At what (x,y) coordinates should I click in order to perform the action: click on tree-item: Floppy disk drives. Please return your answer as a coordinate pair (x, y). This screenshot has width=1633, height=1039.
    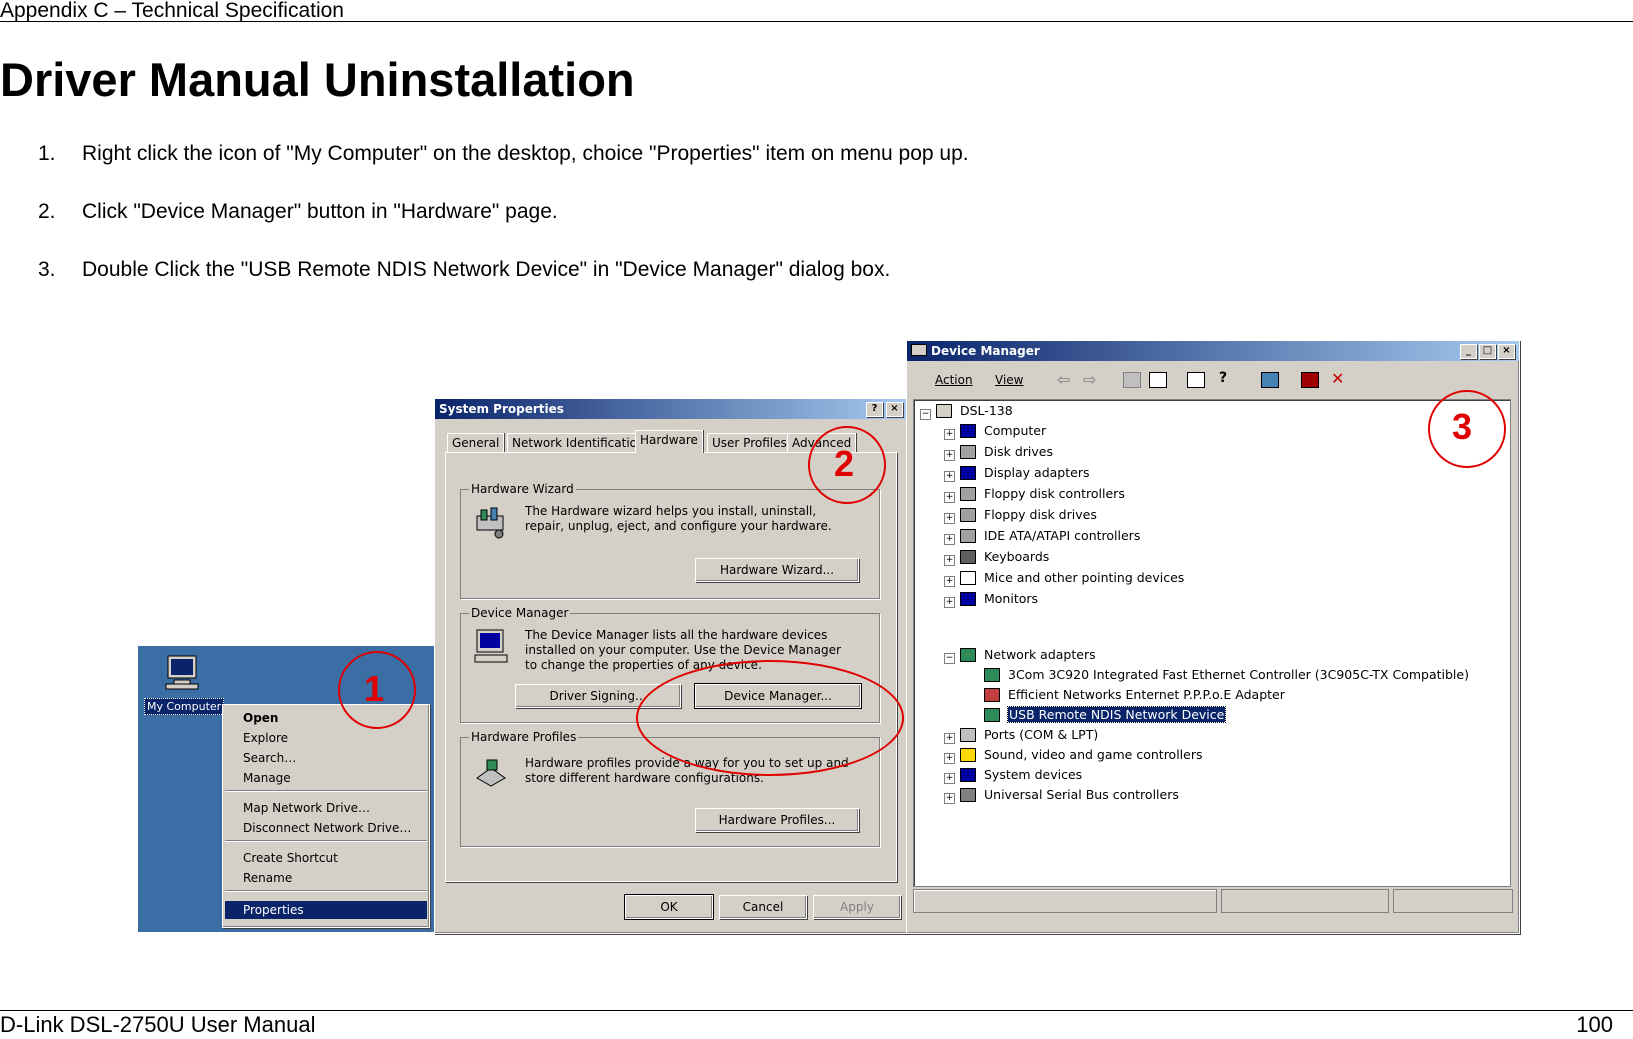
    Looking at the image, I should click on (1040, 515).